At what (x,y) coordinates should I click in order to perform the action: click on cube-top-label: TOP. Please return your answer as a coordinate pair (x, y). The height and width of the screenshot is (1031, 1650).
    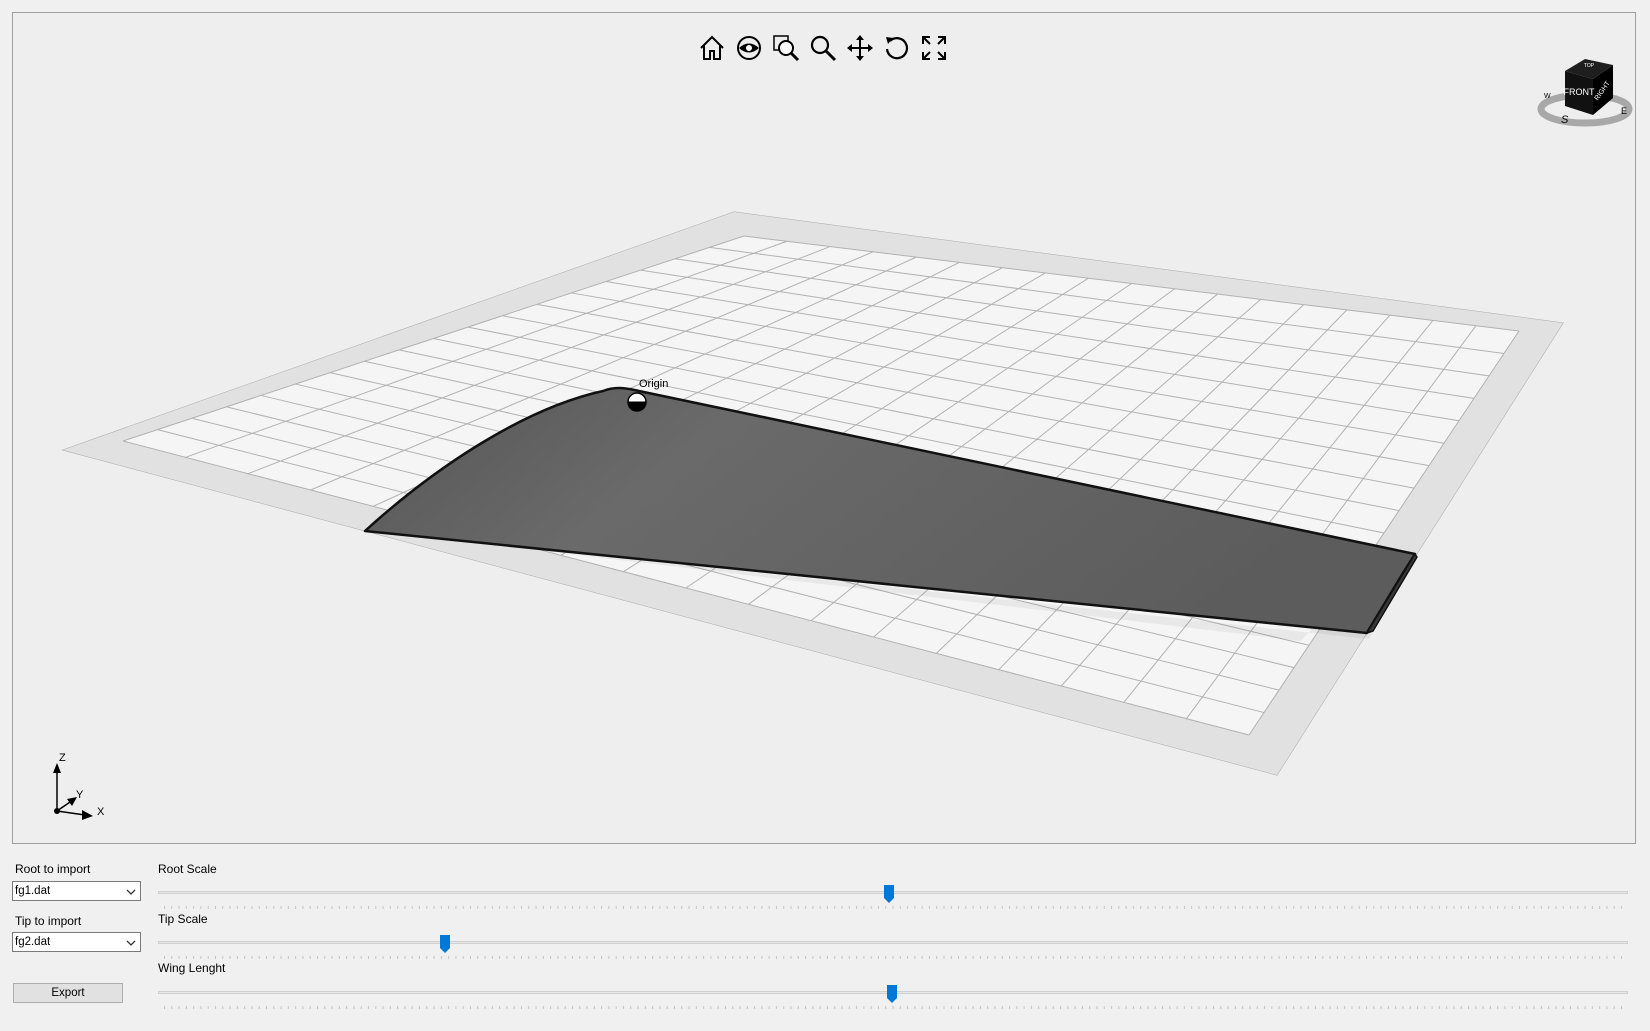
    Looking at the image, I should click on (1589, 66).